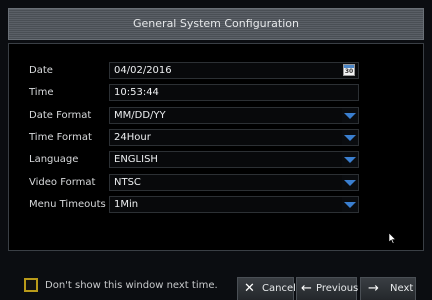 This screenshot has height=300, width=432. Describe the element at coordinates (234, 204) in the screenshot. I see `menu-timeouts-select: 1Min` at that location.